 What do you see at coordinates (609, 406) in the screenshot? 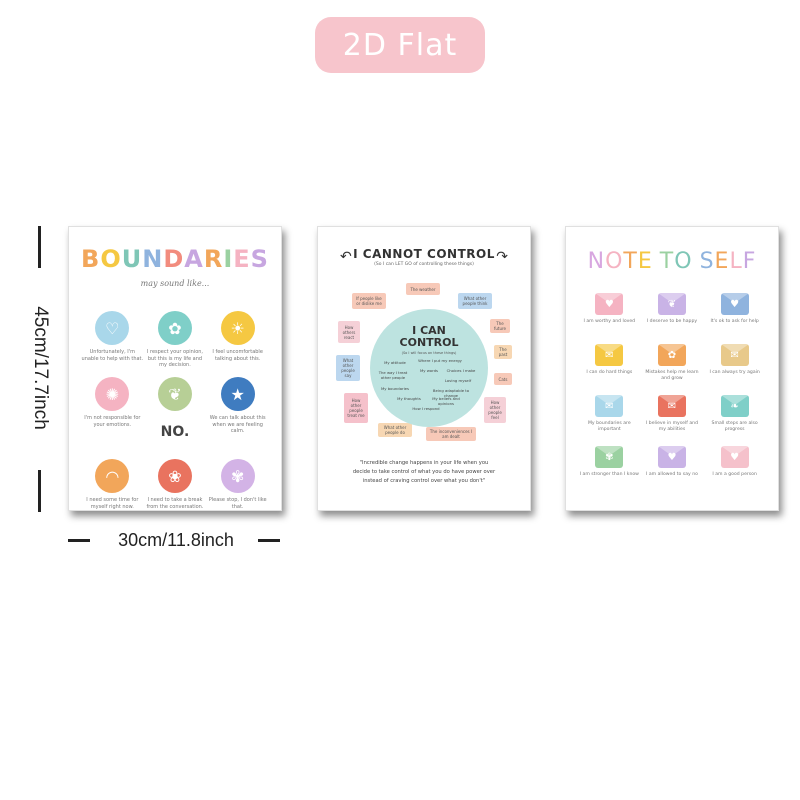
I see `envelope-sky-icon: ✉` at bounding box center [609, 406].